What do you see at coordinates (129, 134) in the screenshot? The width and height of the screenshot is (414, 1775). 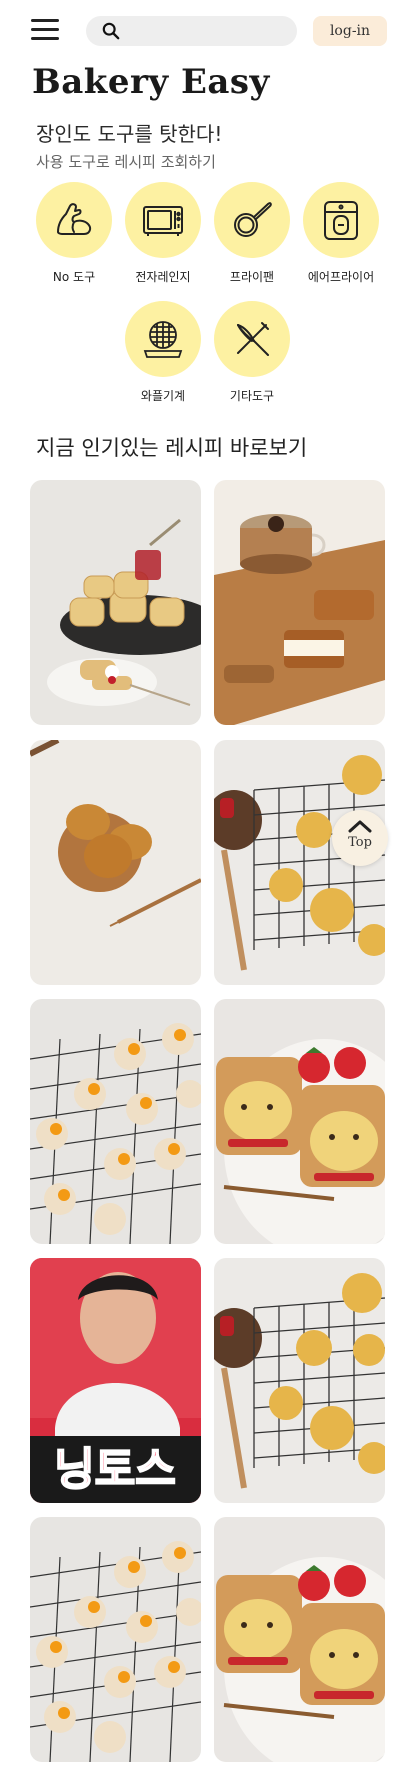 I see `hero-title: 장인도 도구를 탓한다!` at bounding box center [129, 134].